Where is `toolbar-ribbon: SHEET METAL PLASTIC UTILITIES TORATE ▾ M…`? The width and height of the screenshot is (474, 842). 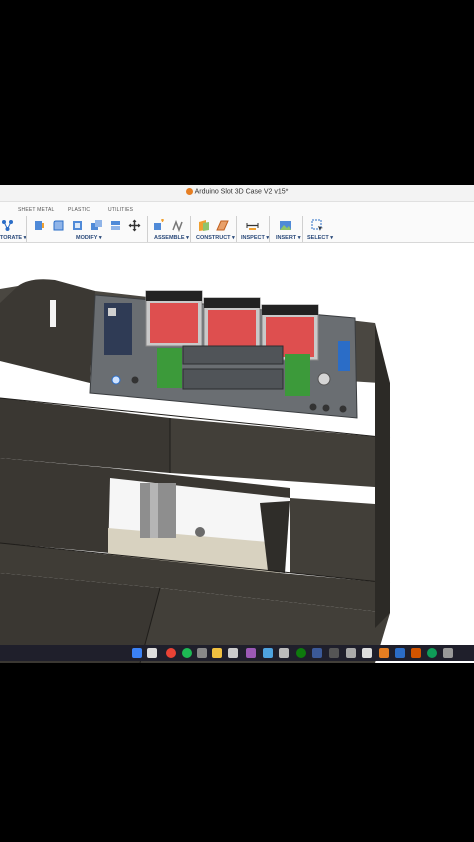
toolbar-ribbon: SHEET METAL PLASTIC UTILITIES TORATE ▾ M… is located at coordinates (237, 222).